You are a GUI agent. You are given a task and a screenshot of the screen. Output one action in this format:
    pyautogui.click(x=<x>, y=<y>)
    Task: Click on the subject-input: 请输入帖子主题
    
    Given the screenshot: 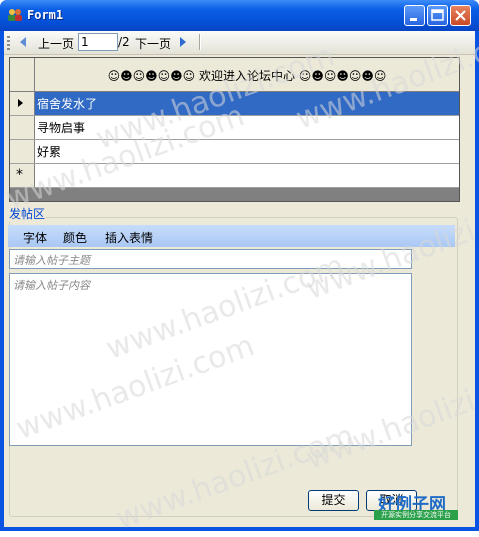 What is the action you would take?
    pyautogui.click(x=210, y=259)
    